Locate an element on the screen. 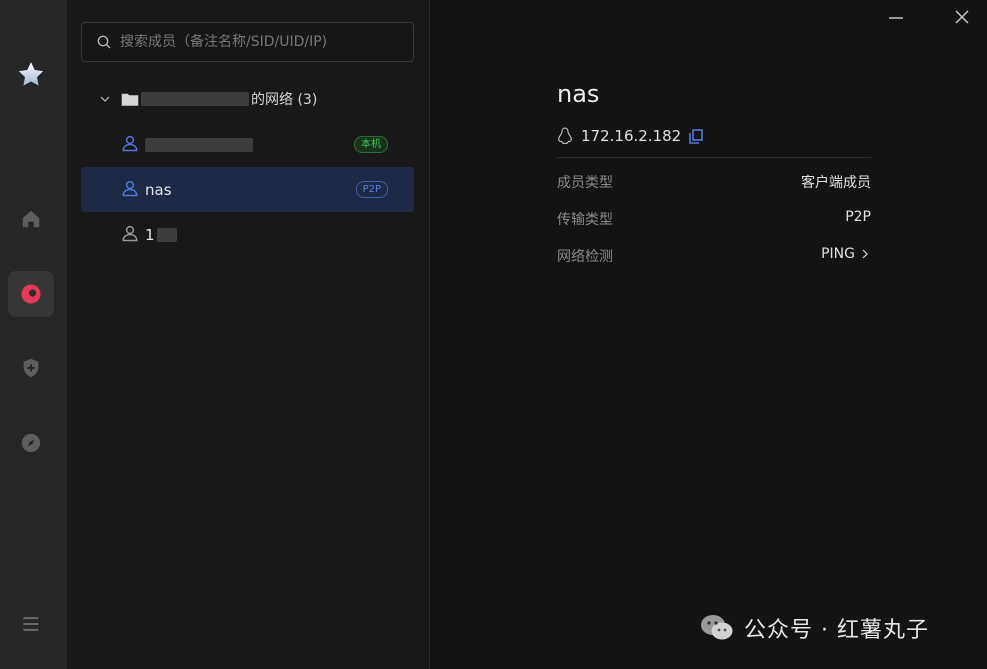 Image resolution: width=987 pixels, height=669 pixels. search-icon is located at coordinates (104, 42).